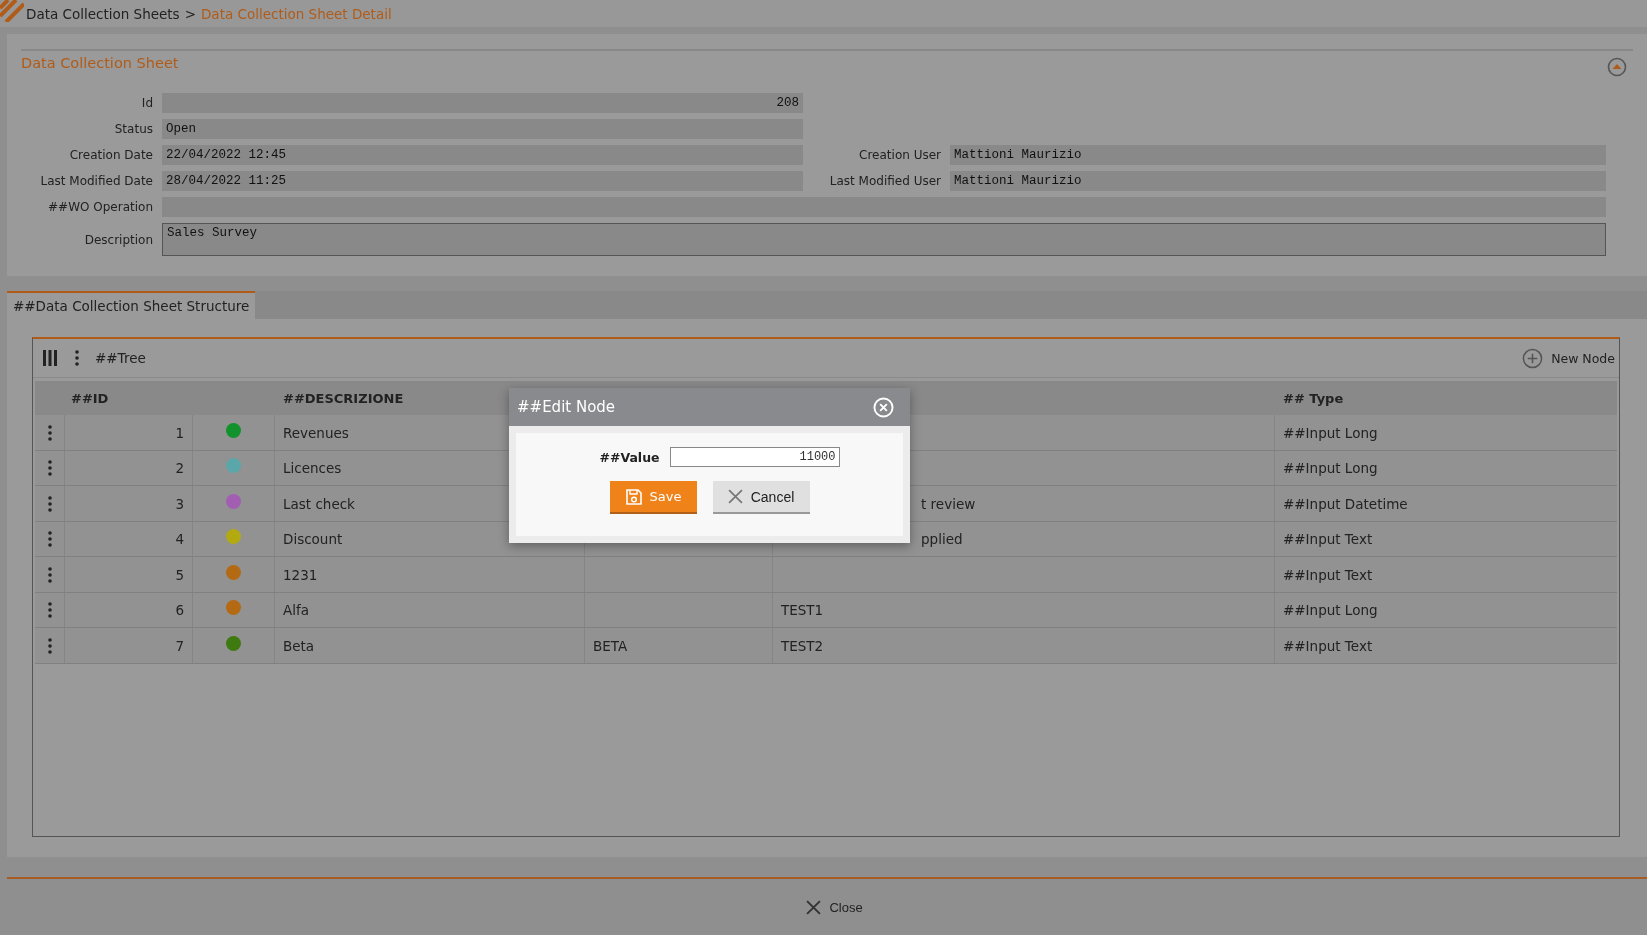 The width and height of the screenshot is (1647, 935). I want to click on table-cell: Revenues, so click(316, 432).